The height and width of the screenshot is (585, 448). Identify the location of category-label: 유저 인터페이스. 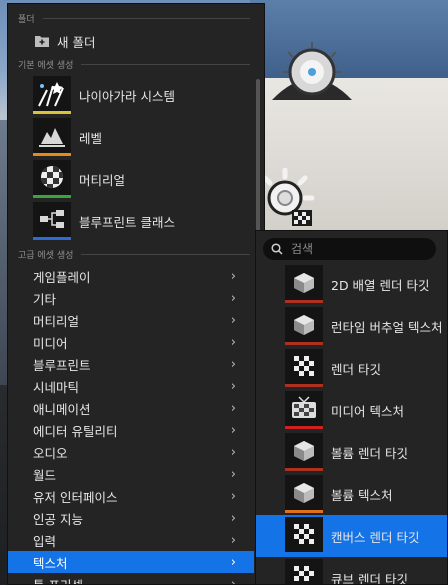
(75, 497).